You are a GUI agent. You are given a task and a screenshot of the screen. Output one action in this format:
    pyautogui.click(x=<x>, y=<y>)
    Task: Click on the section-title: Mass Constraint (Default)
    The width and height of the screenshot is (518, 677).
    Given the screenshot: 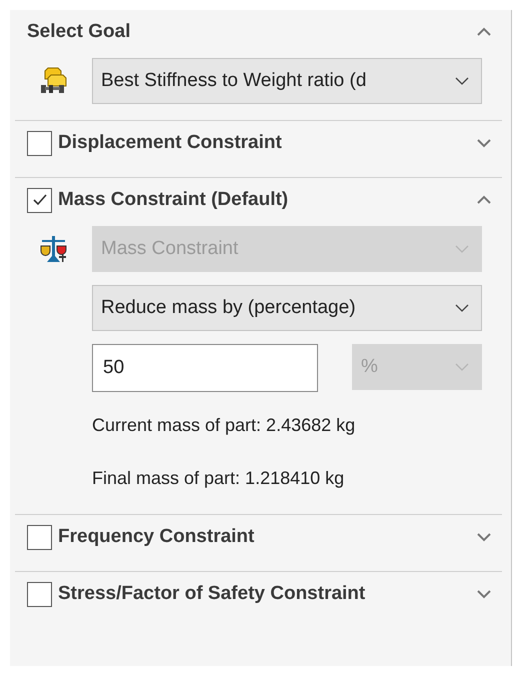 What is the action you would take?
    pyautogui.click(x=264, y=200)
    